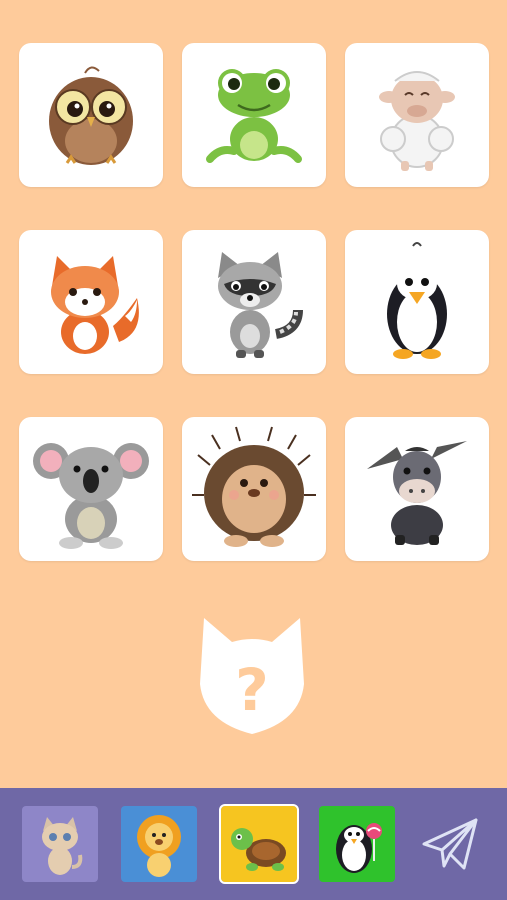 The image size is (507, 900). I want to click on paper-plane-icon, so click(450, 844).